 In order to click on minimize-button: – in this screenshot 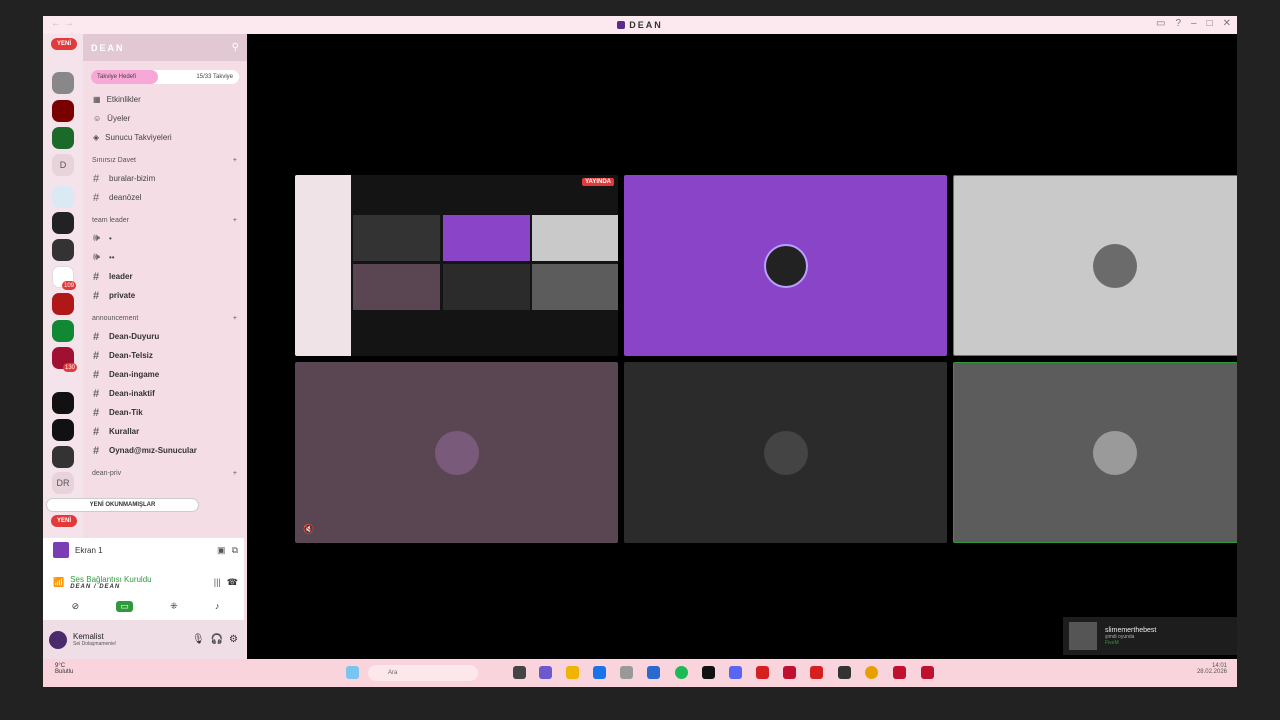, I will do `click(1194, 23)`.